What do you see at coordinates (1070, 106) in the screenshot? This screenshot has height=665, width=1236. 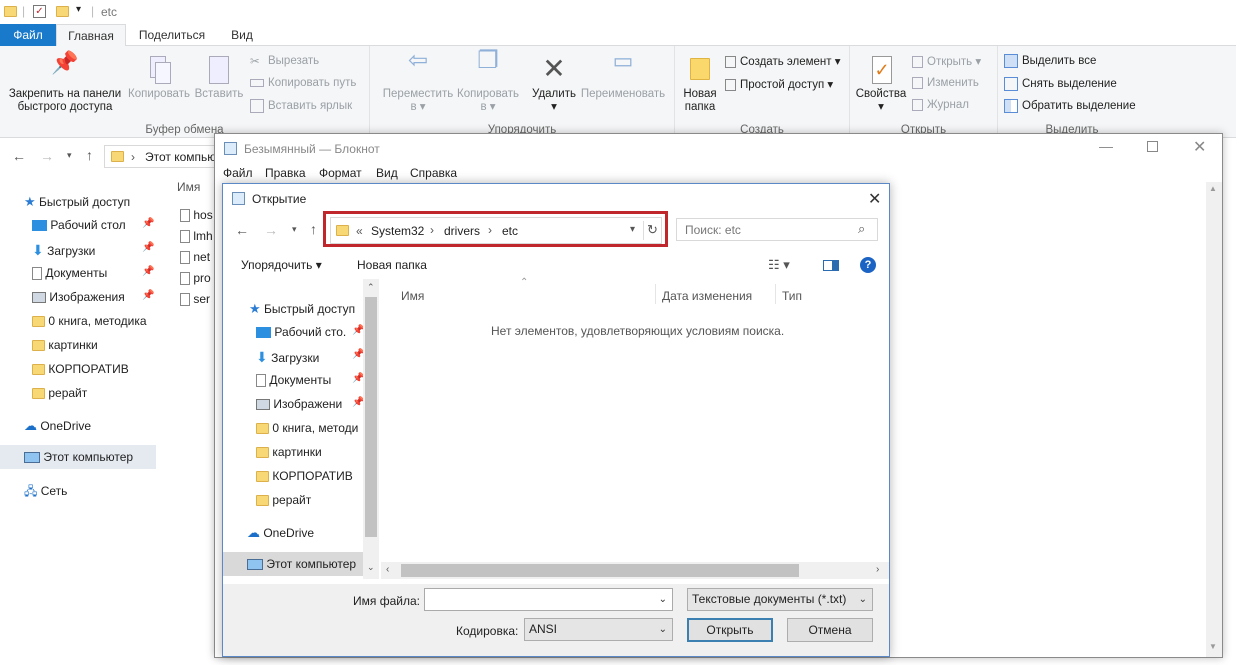 I see `invert-selection-button: Обратить выделение` at bounding box center [1070, 106].